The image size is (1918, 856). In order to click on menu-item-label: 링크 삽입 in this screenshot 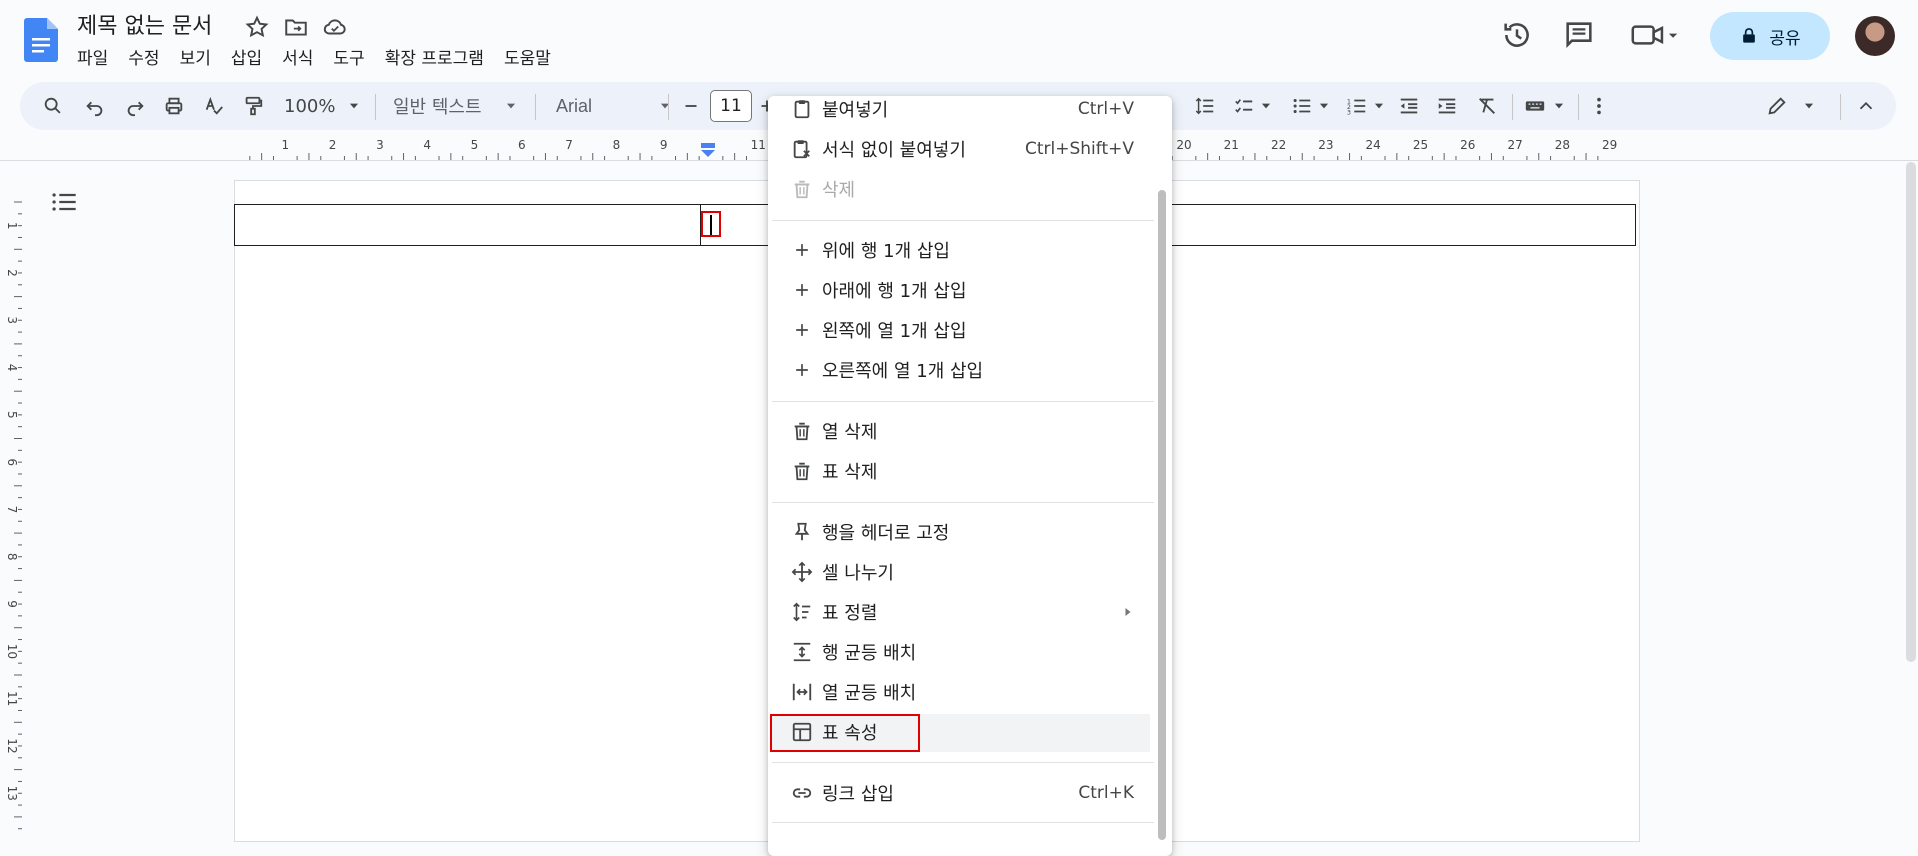, I will do `click(858, 794)`.